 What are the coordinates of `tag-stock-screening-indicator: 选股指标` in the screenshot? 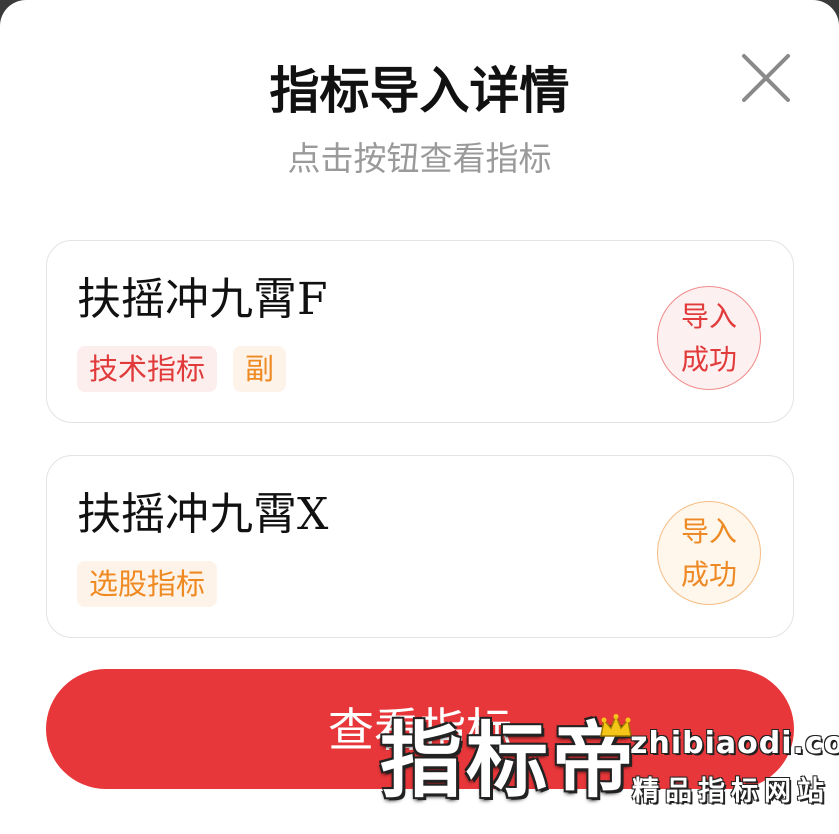 It's located at (147, 584).